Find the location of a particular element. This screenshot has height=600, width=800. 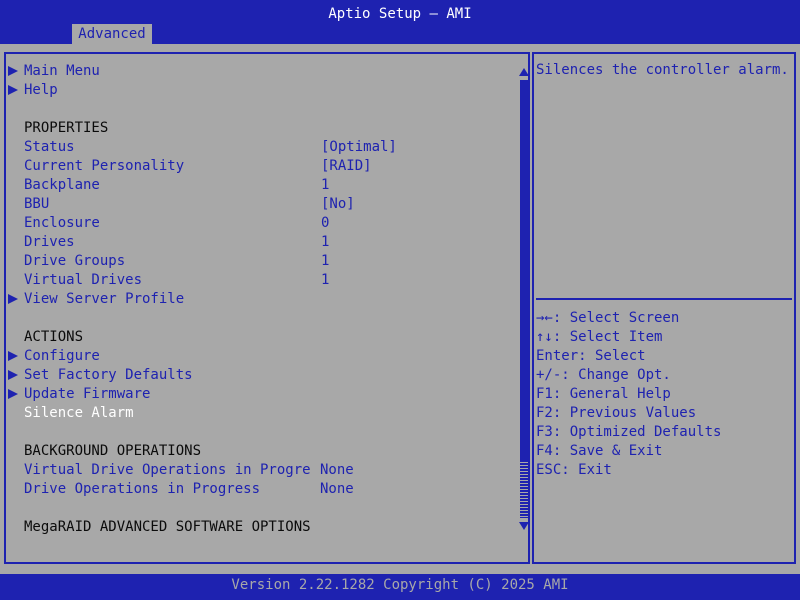

key-hint-previous-values: F2: Previous Values is located at coordinates (616, 413).